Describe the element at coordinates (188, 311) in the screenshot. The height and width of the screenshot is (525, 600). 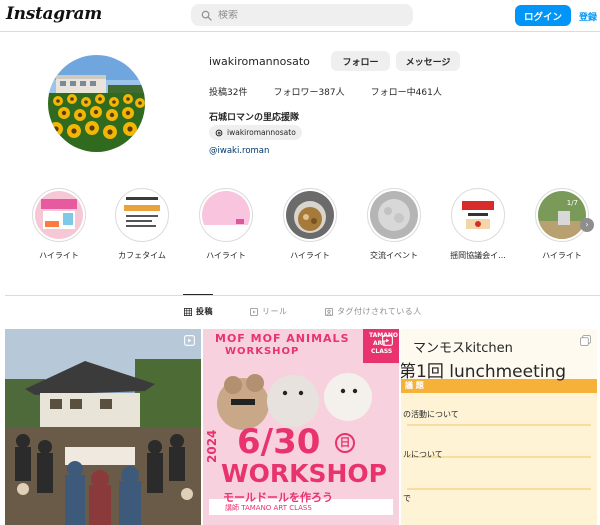
I see `grid-icon` at that location.